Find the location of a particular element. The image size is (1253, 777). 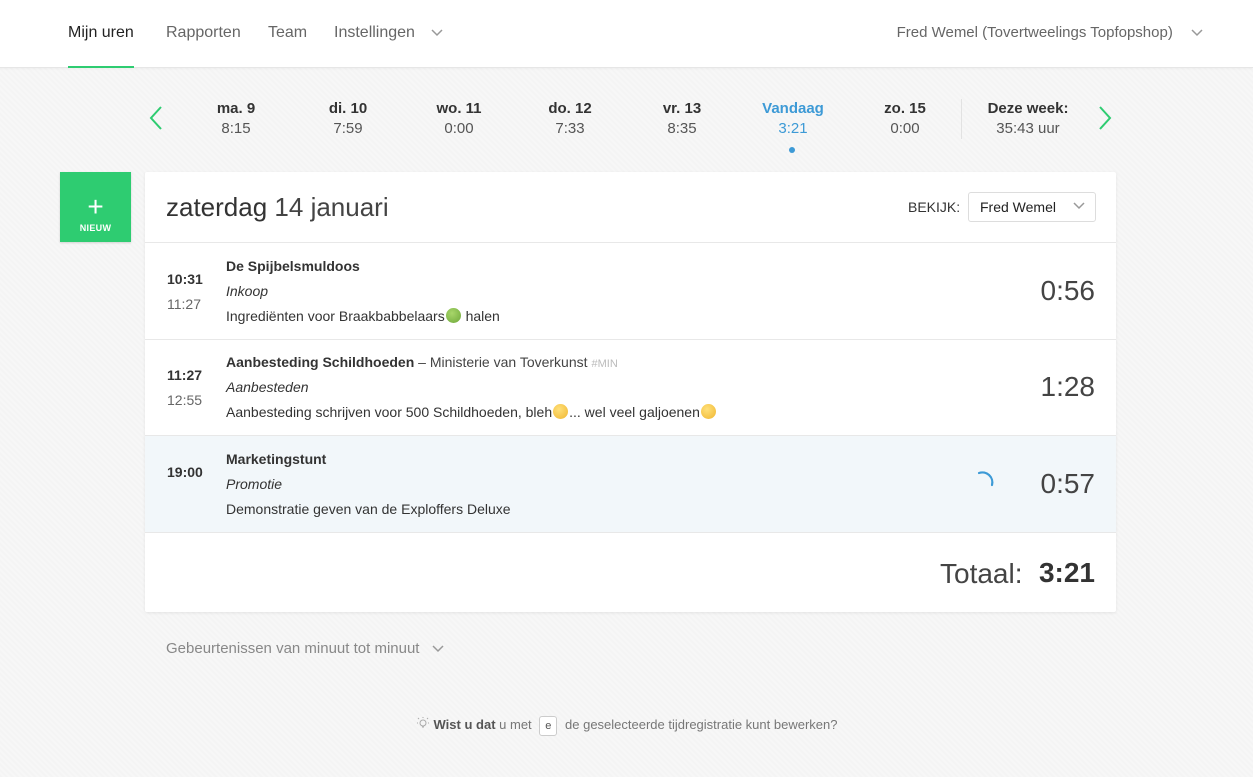

entry-task: Promotie is located at coordinates (254, 484).